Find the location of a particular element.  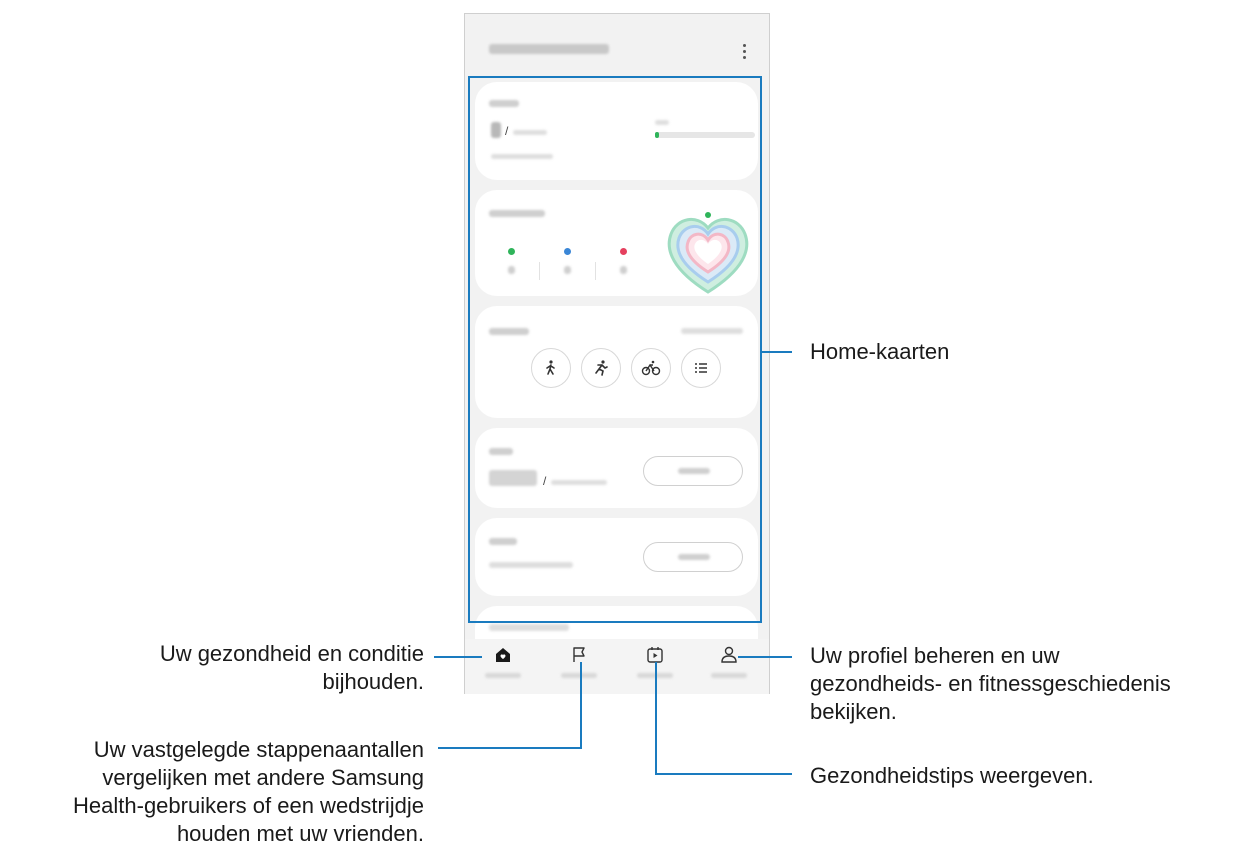

tab-together-label-blurred is located at coordinates (579, 675).